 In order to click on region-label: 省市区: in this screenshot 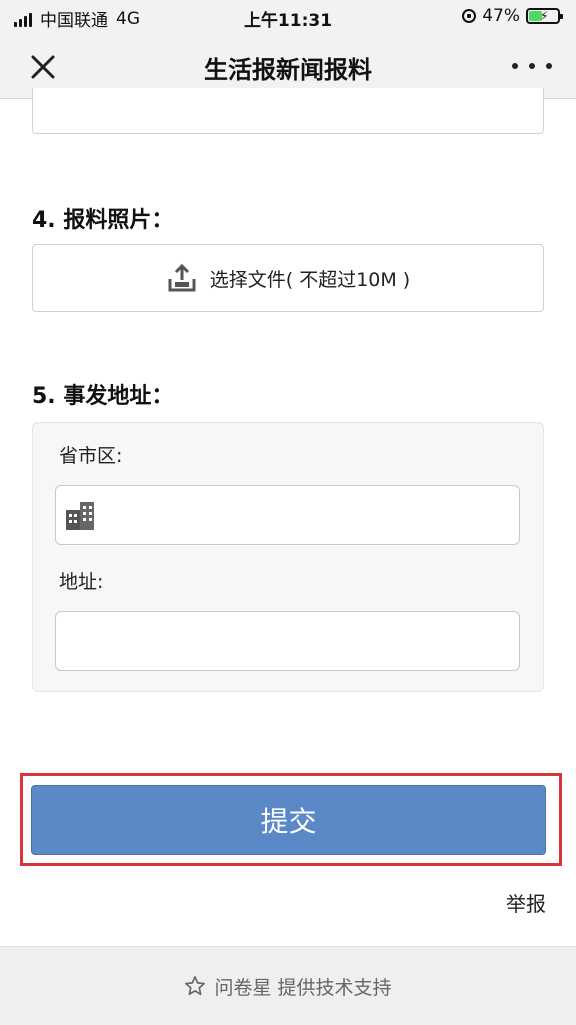, I will do `click(91, 456)`.